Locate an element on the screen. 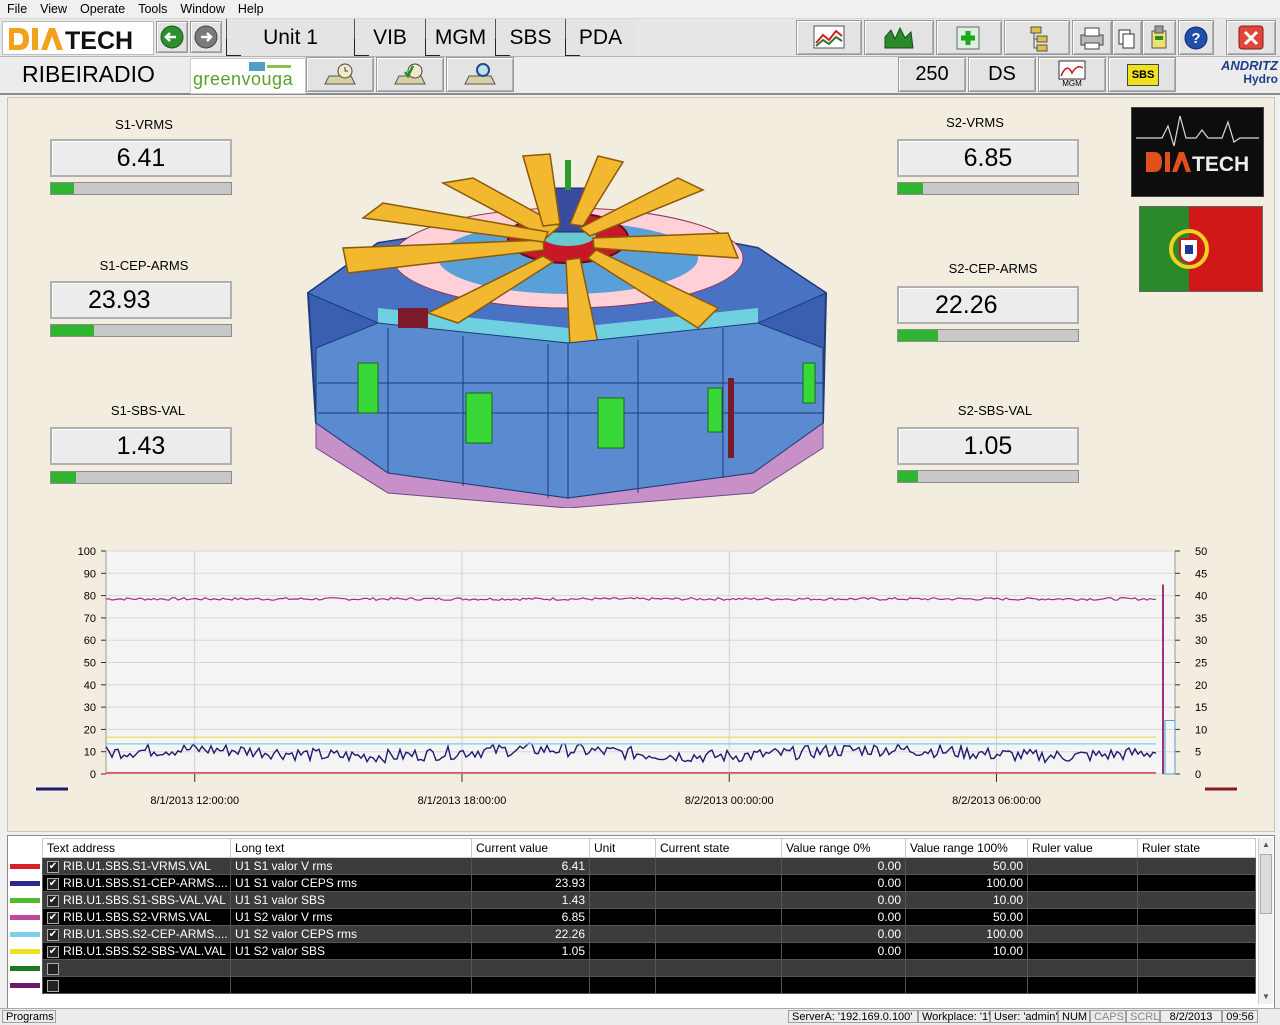  s1-cep-value: 23.93 is located at coordinates (141, 300).